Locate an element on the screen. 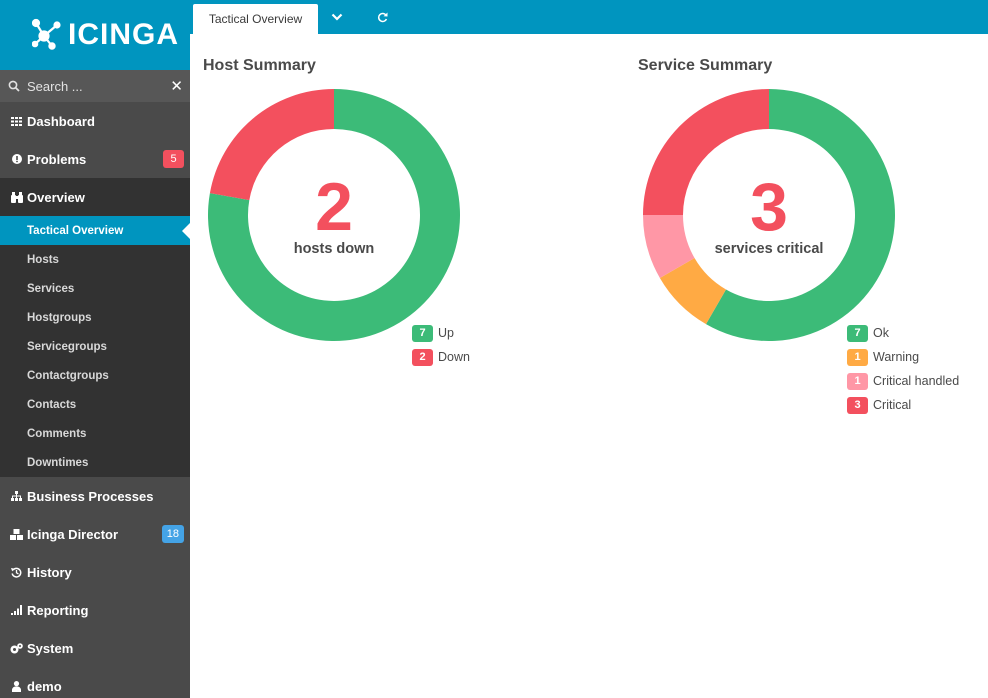  sitemap-icon is located at coordinates (16, 496).